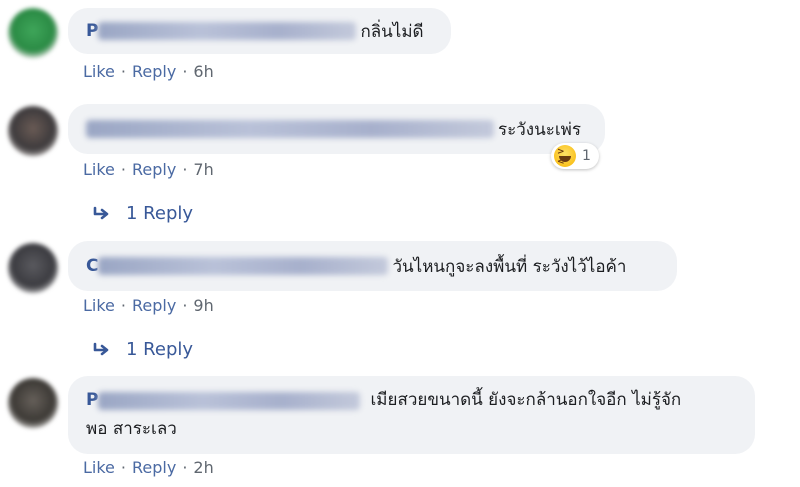 The width and height of the screenshot is (800, 487). I want to click on comment-text: ระวังนะเพ่ร, so click(540, 129).